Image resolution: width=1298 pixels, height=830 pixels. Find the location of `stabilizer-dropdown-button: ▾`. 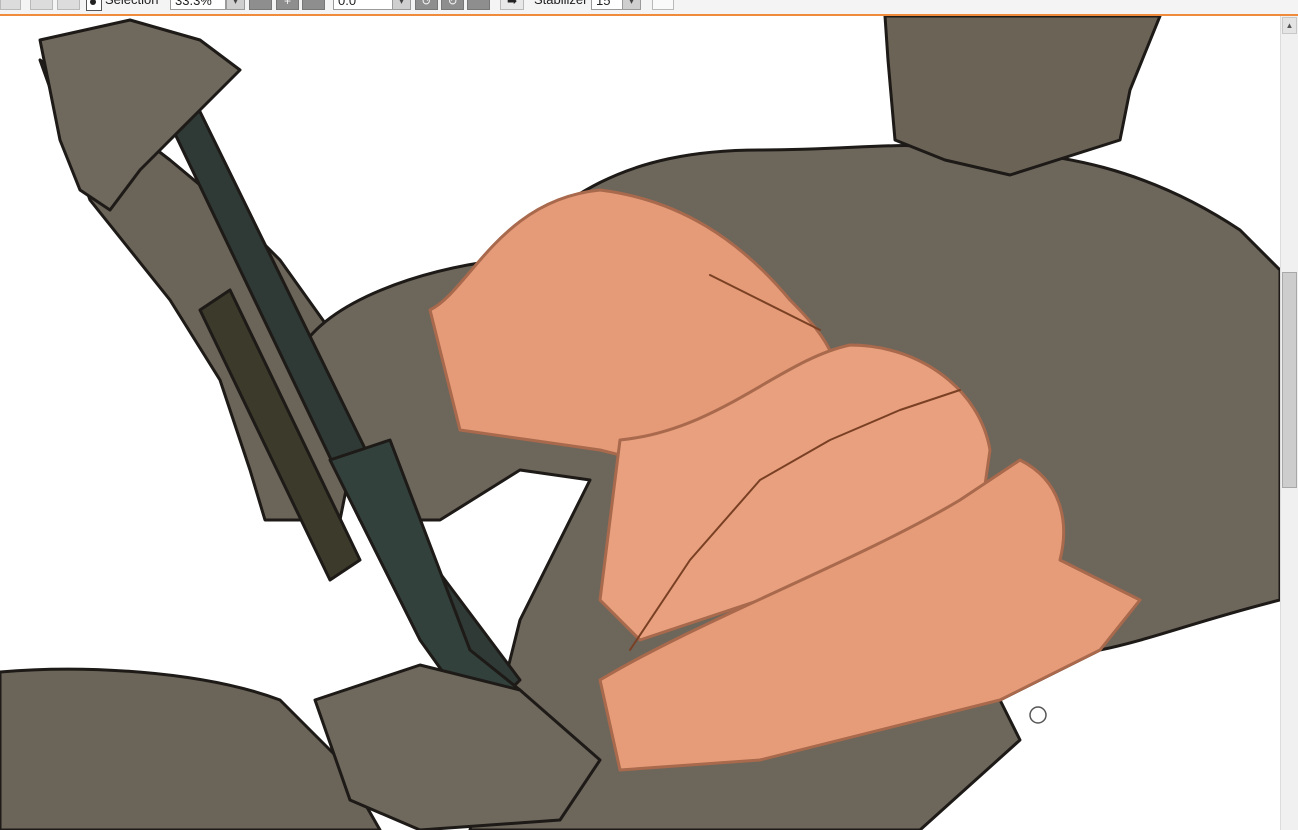

stabilizer-dropdown-button: ▾ is located at coordinates (631, 5).